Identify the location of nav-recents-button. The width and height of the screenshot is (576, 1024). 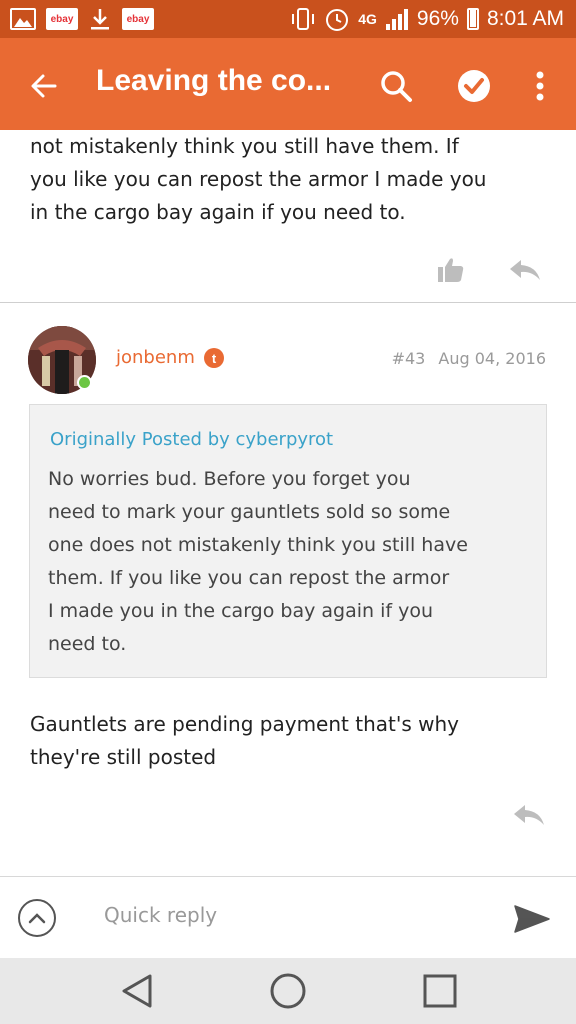
(440, 991).